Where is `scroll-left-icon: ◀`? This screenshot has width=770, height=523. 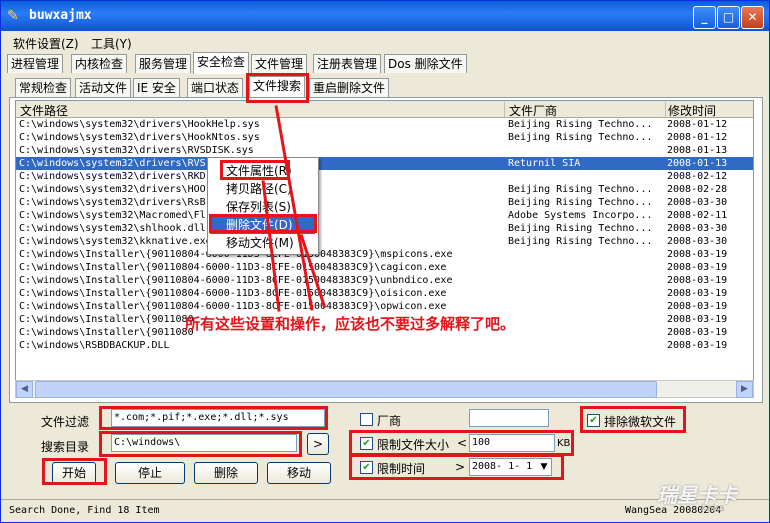 scroll-left-icon: ◀ is located at coordinates (24, 389).